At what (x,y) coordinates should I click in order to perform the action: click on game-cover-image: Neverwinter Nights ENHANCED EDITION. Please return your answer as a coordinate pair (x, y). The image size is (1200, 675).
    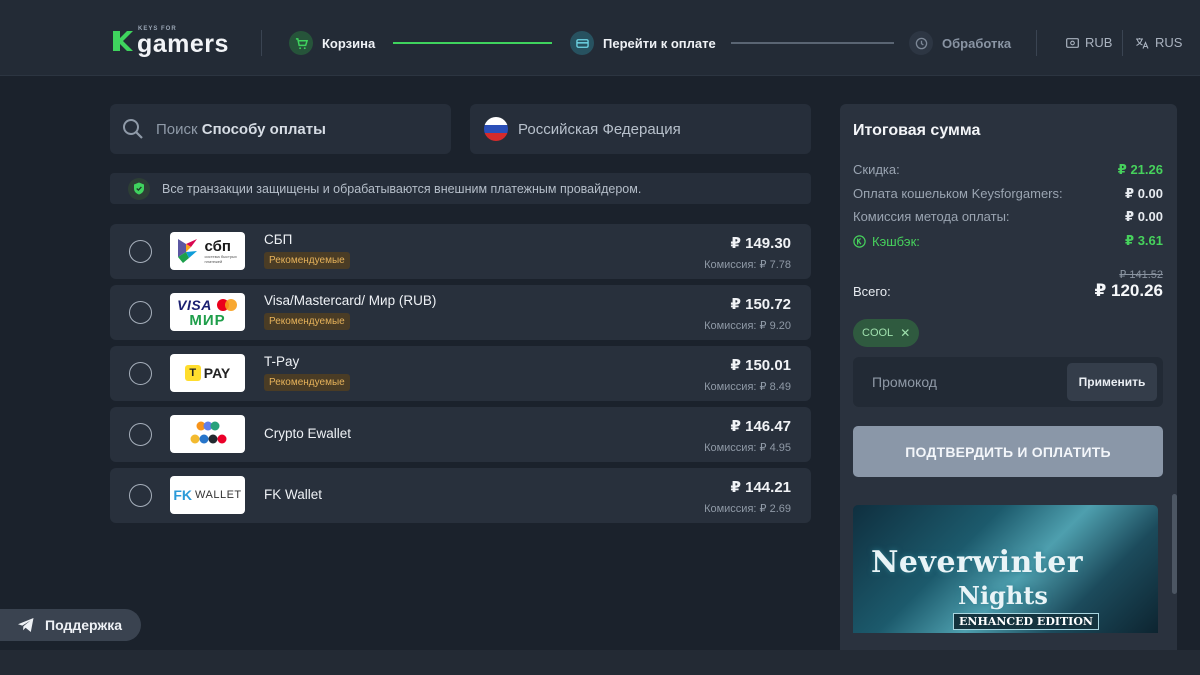
    Looking at the image, I should click on (1005, 569).